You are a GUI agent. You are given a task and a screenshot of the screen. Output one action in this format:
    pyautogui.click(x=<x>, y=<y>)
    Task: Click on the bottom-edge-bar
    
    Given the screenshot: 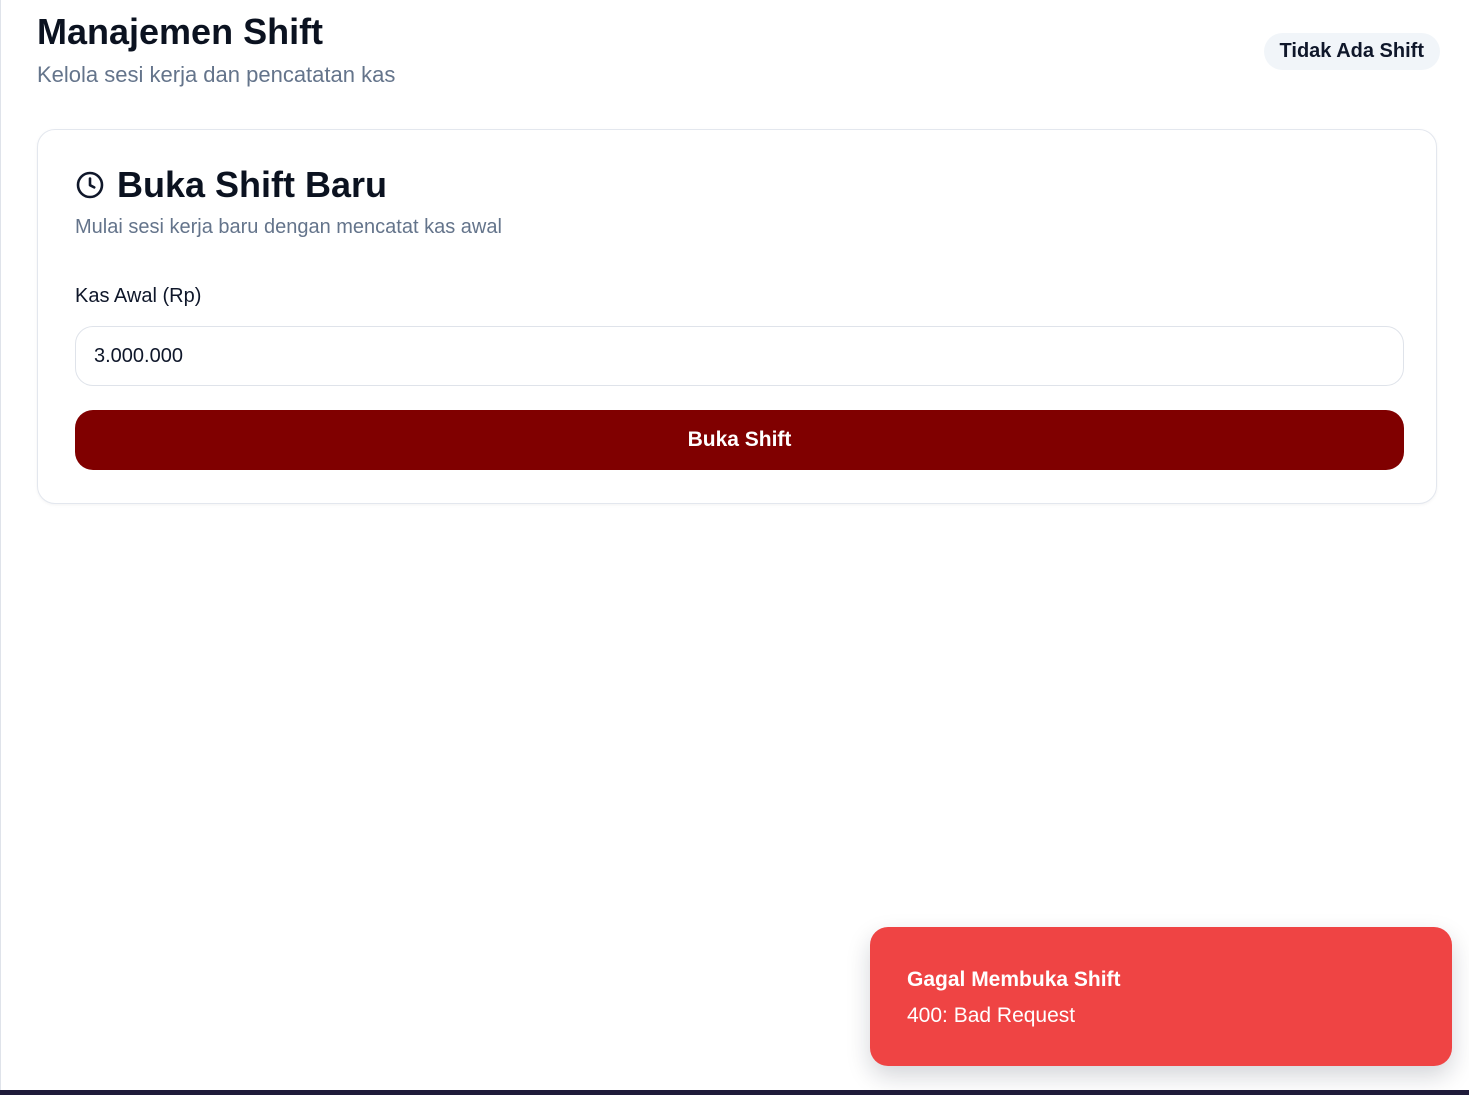 What is the action you would take?
    pyautogui.click(x=734, y=1092)
    